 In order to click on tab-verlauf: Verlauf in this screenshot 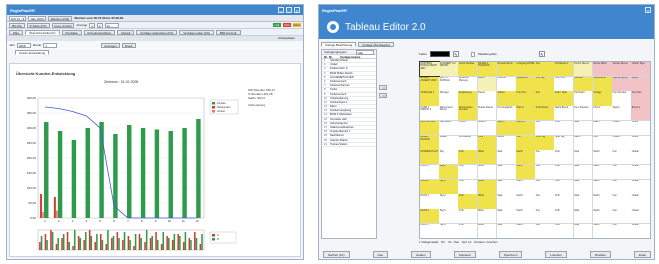, I will do `click(125, 32)`.